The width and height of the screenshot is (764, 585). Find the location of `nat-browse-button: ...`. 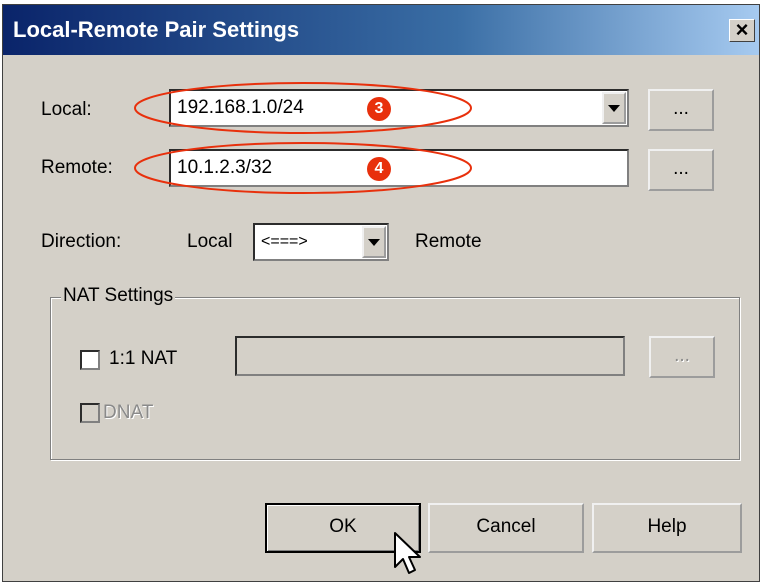

nat-browse-button: ... is located at coordinates (682, 357).